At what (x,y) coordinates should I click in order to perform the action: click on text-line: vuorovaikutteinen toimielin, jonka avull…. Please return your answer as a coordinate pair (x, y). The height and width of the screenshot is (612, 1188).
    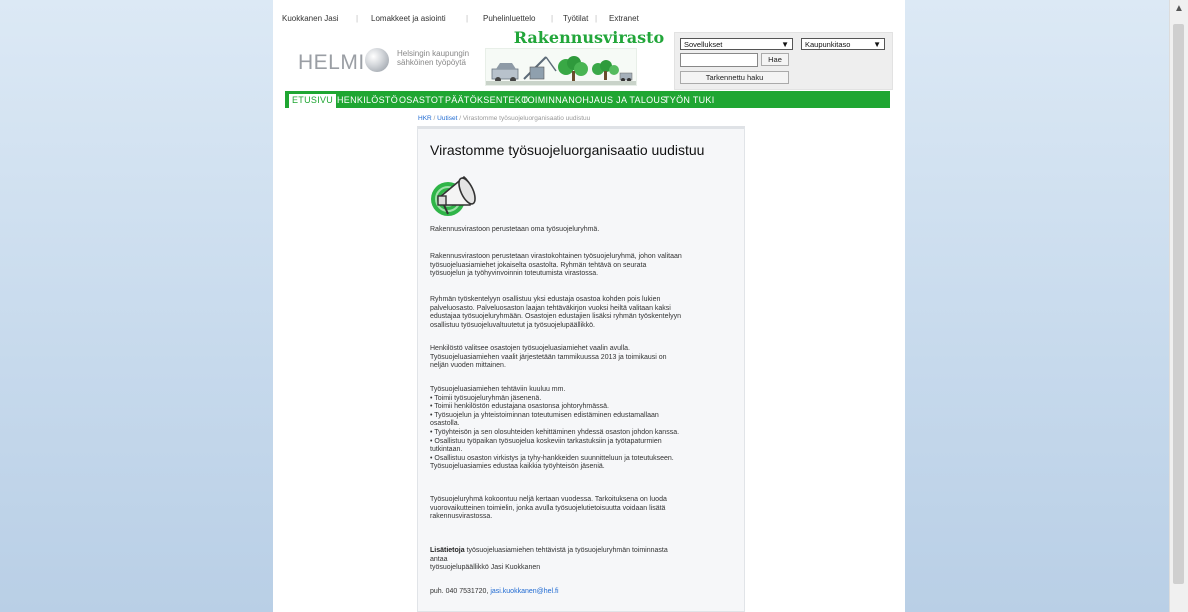
    Looking at the image, I should click on (548, 508).